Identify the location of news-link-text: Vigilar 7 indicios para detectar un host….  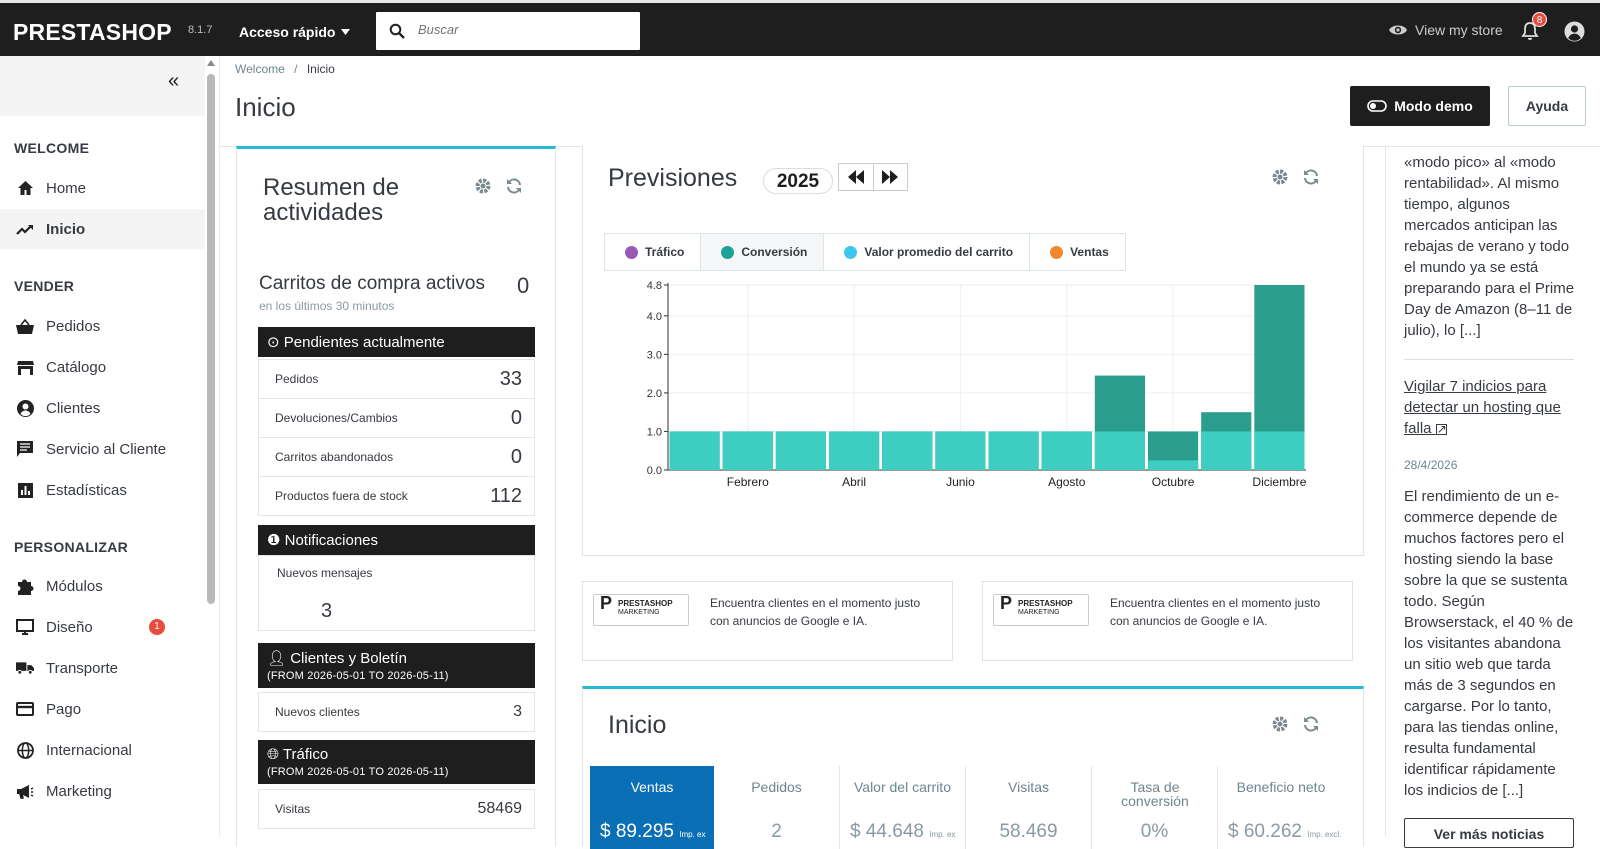
(1482, 407).